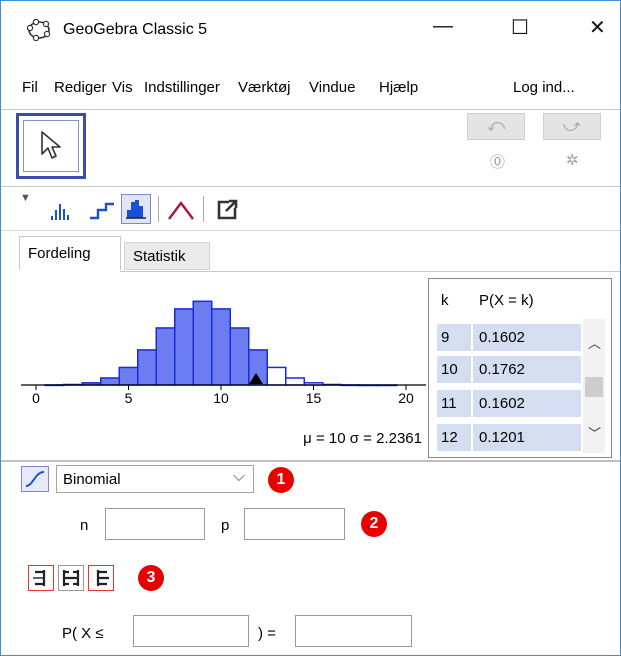 The width and height of the screenshot is (621, 656). Describe the element at coordinates (264, 87) in the screenshot. I see `menu-vaerktoej: Værktøj` at that location.